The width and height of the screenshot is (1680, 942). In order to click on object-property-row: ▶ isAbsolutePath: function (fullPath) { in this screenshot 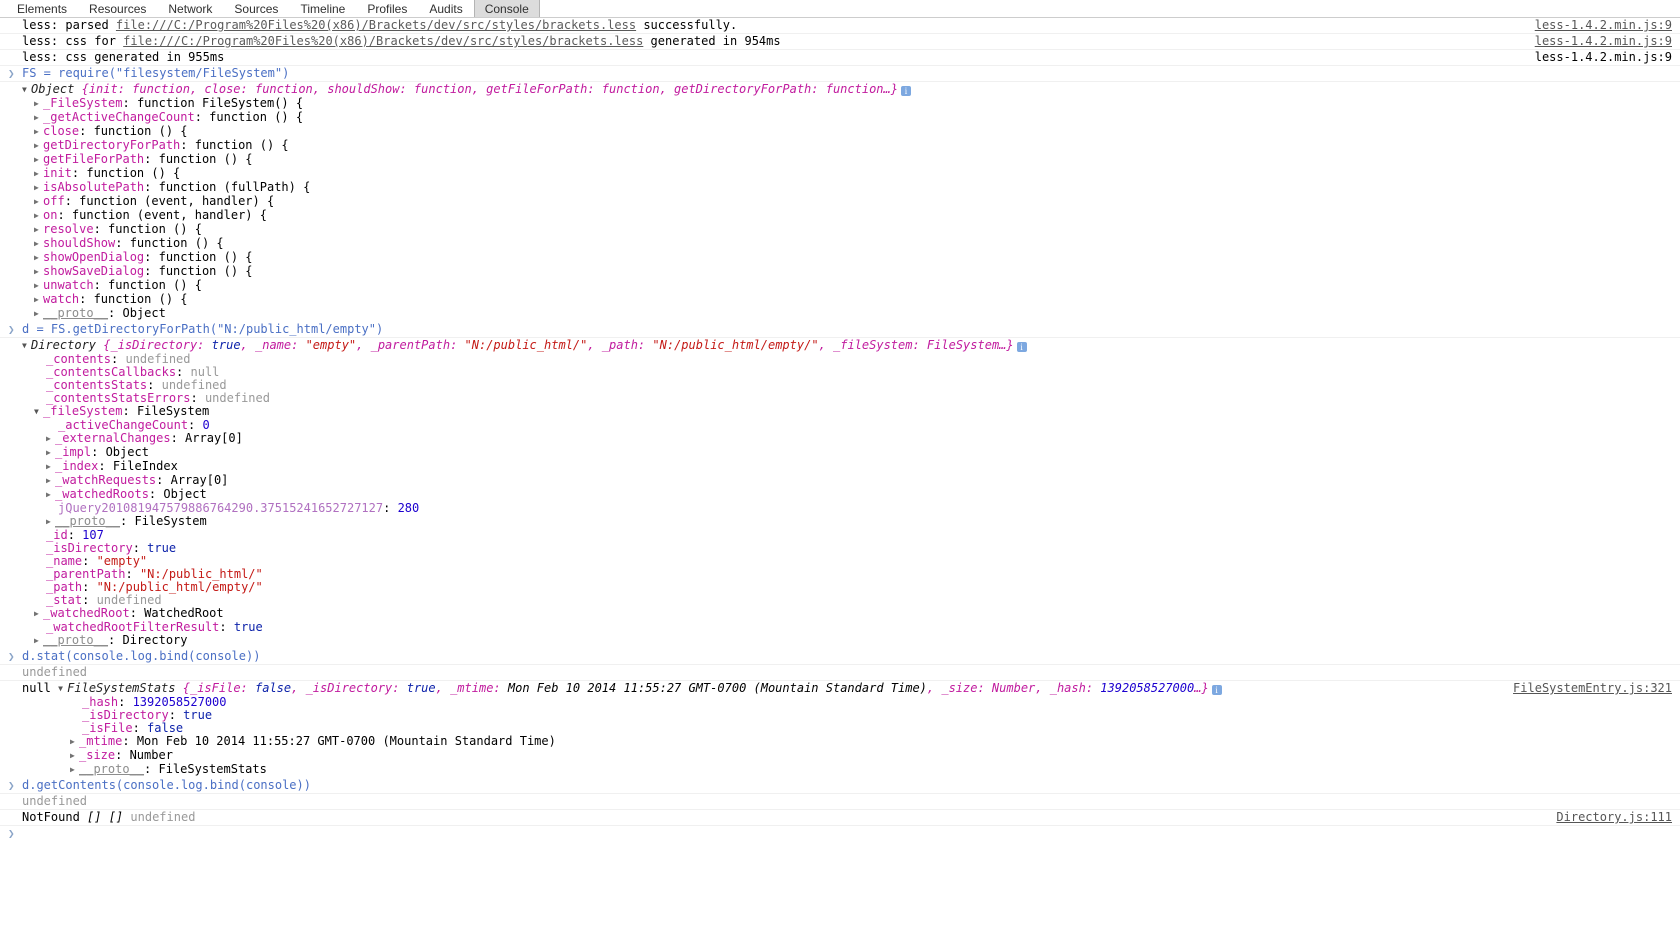, I will do `click(840, 188)`.